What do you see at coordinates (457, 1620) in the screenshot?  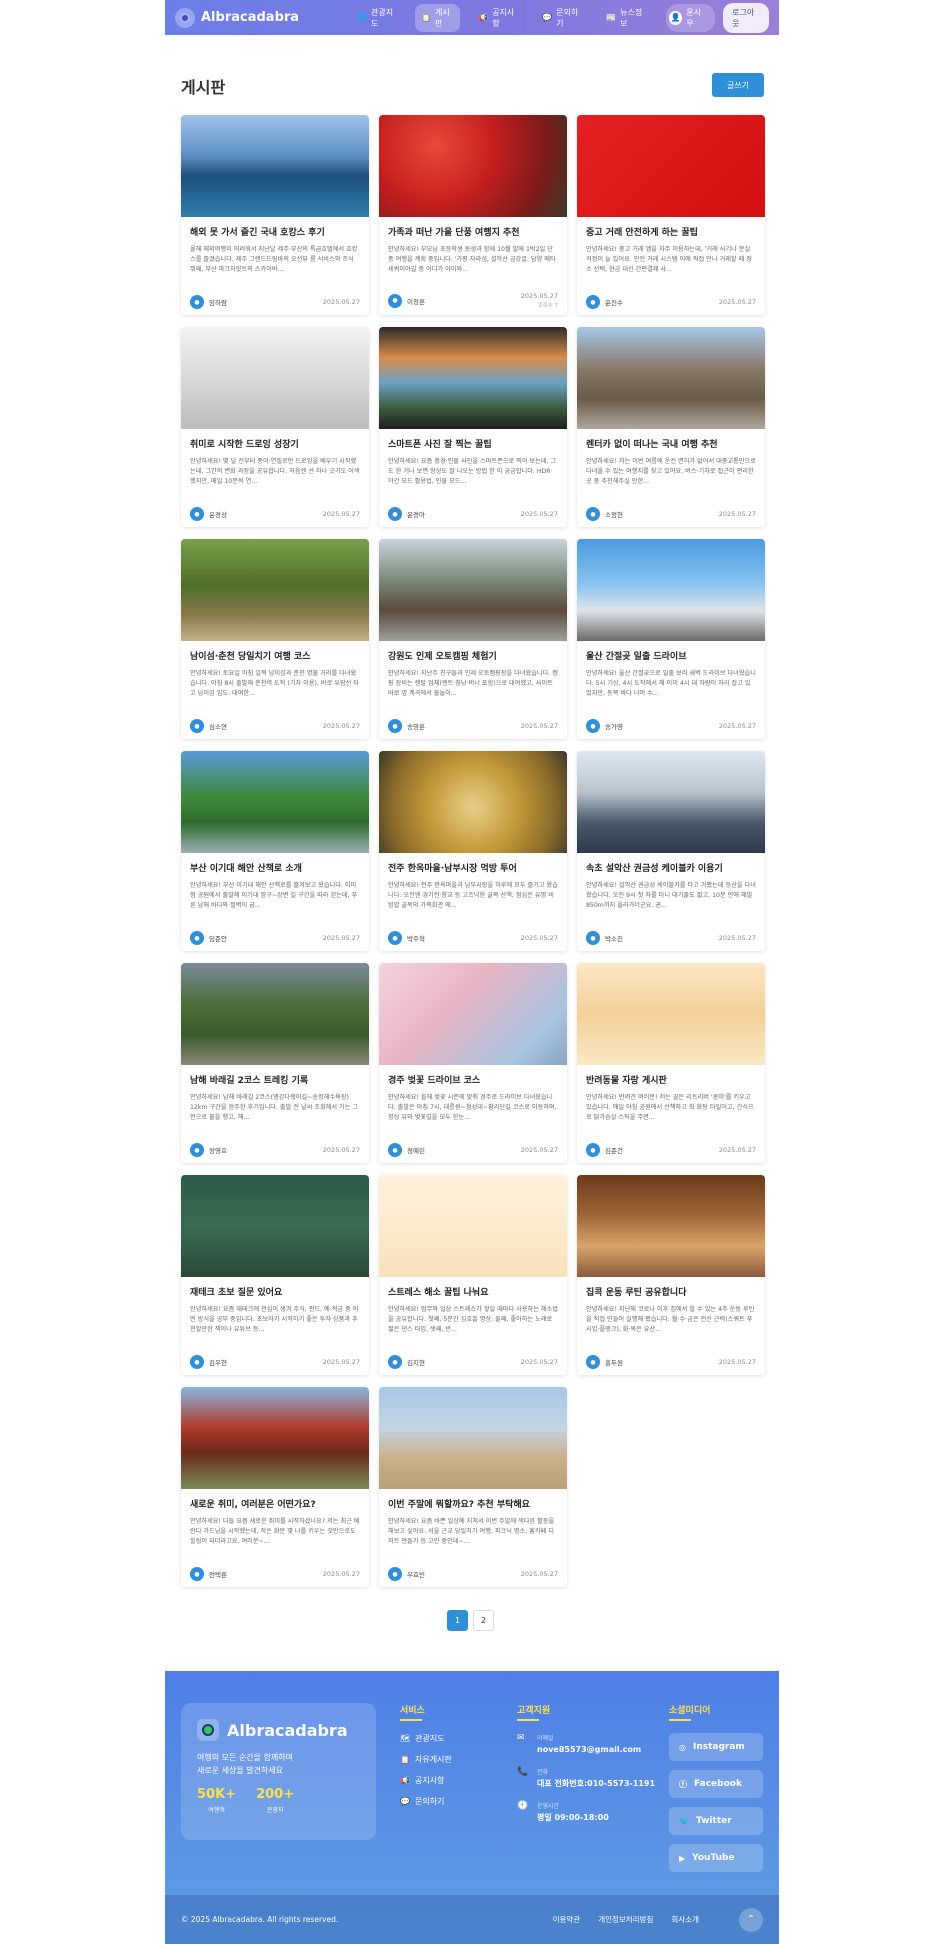 I see `page-button-1: 1` at bounding box center [457, 1620].